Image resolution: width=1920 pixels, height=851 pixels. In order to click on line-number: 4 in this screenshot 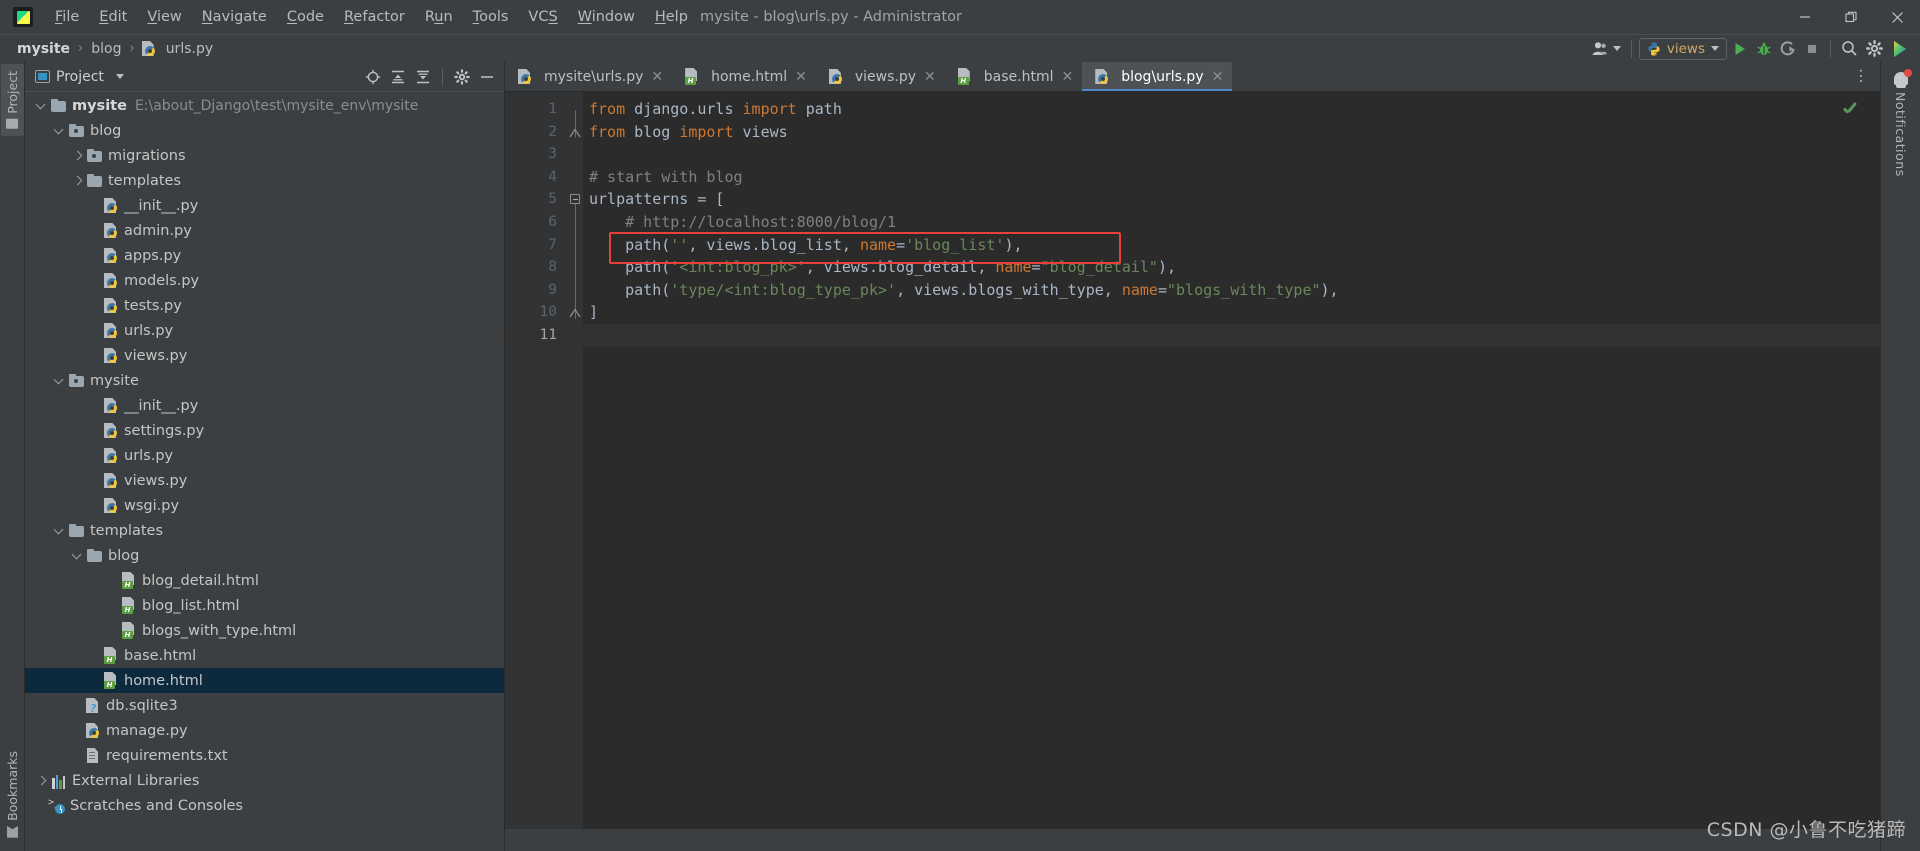, I will do `click(536, 177)`.